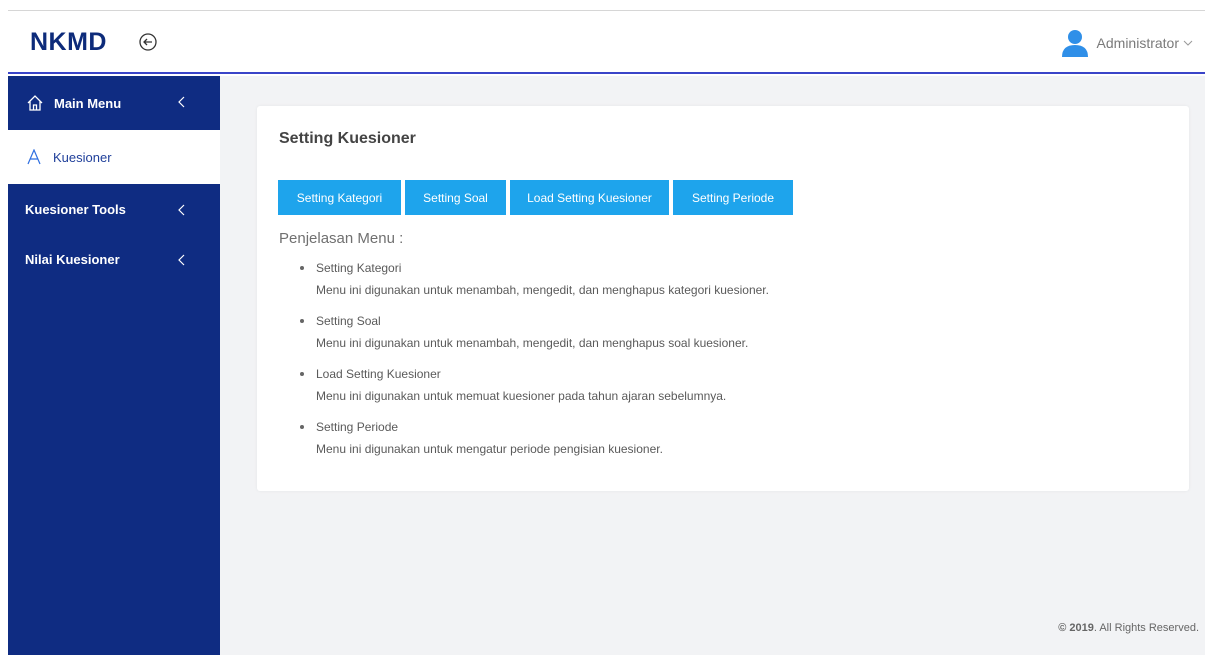  Describe the element at coordinates (88, 103) in the screenshot. I see `sidebar-item-label: Main Menu` at that location.